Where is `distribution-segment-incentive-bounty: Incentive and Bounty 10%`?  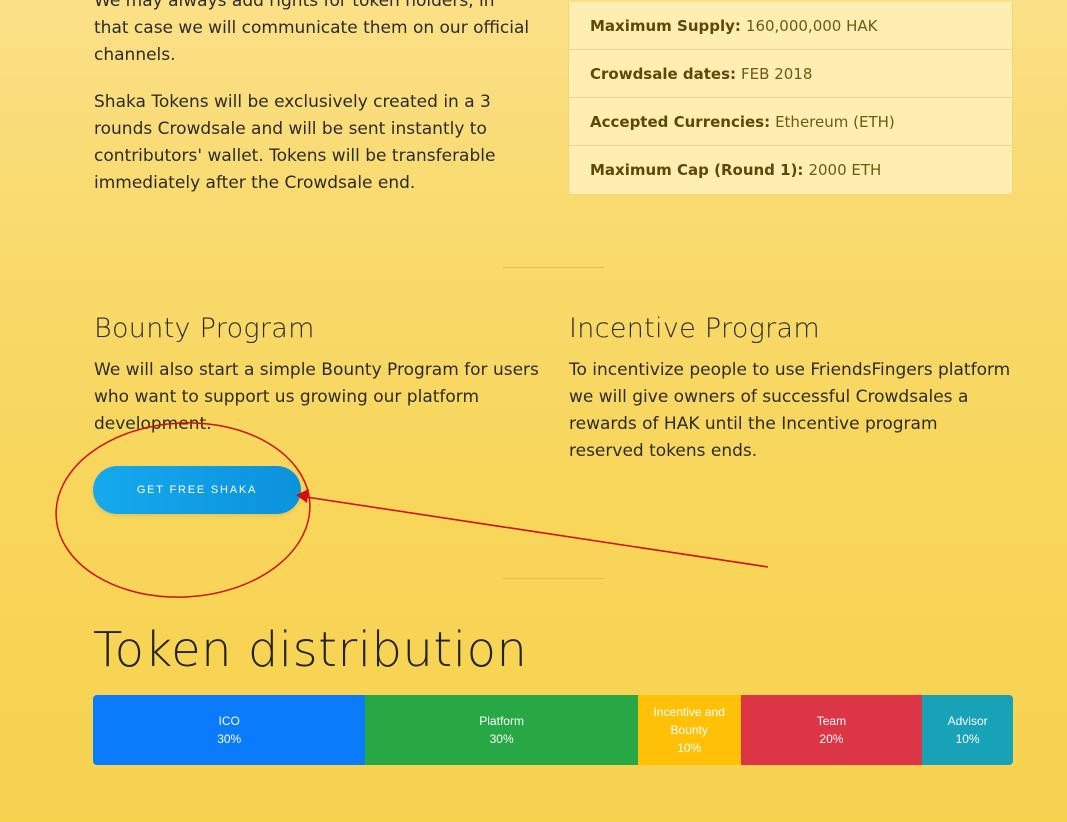
distribution-segment-incentive-bounty: Incentive and Bounty 10% is located at coordinates (689, 730).